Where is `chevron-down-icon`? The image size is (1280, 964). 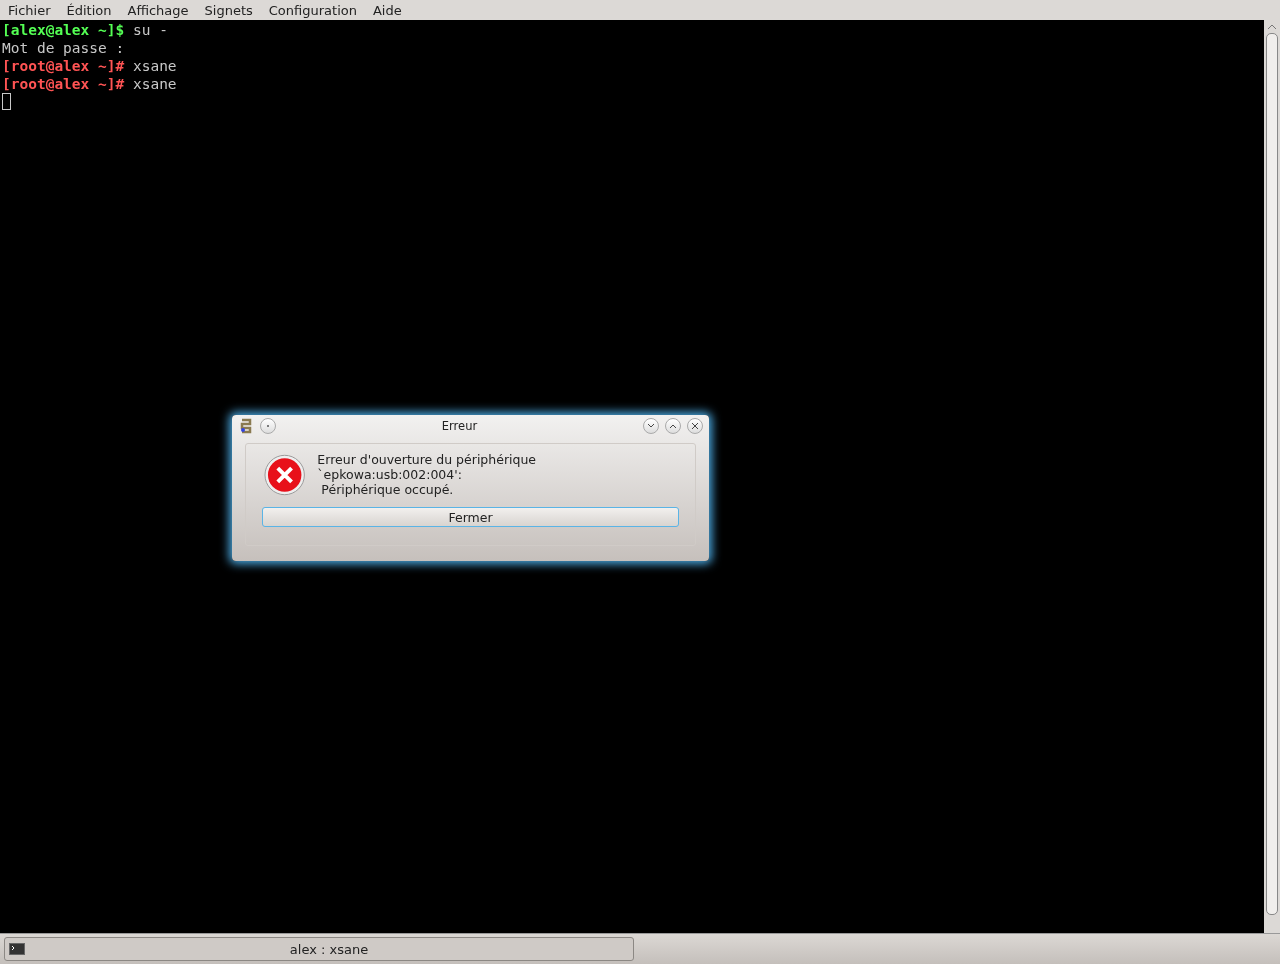 chevron-down-icon is located at coordinates (651, 426).